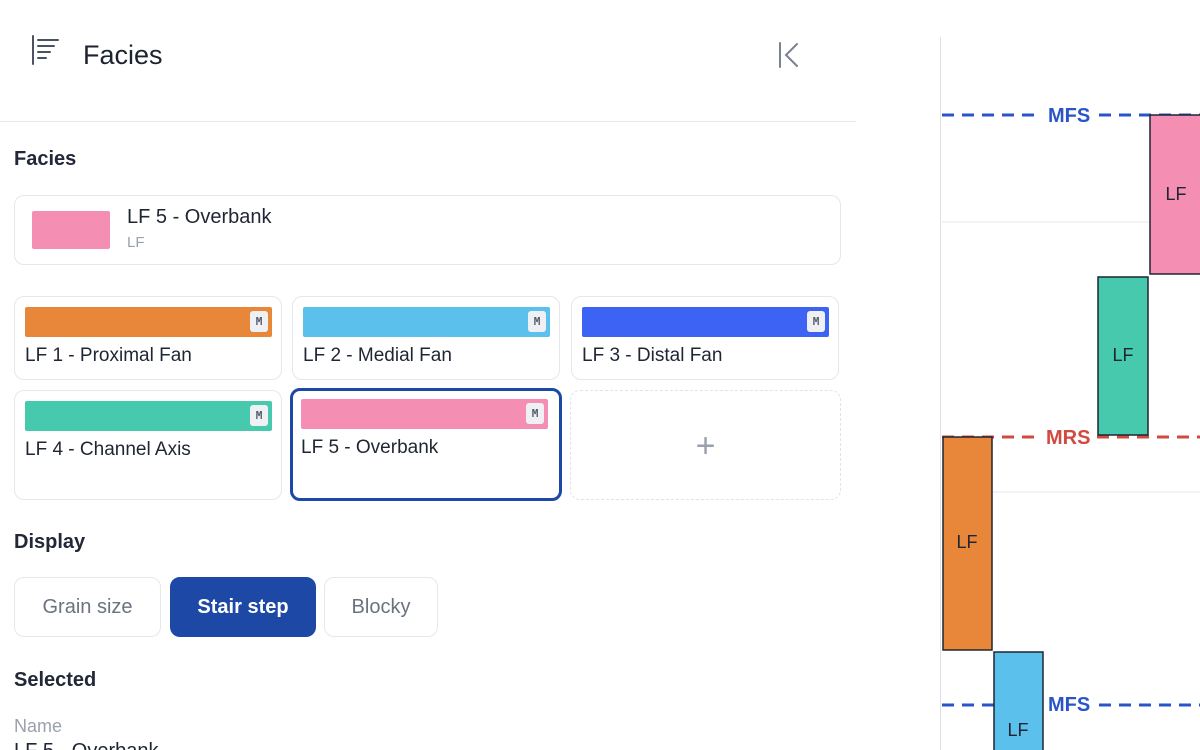 The image size is (1200, 750). Describe the element at coordinates (55, 680) in the screenshot. I see `selected-section-label: Selected` at that location.